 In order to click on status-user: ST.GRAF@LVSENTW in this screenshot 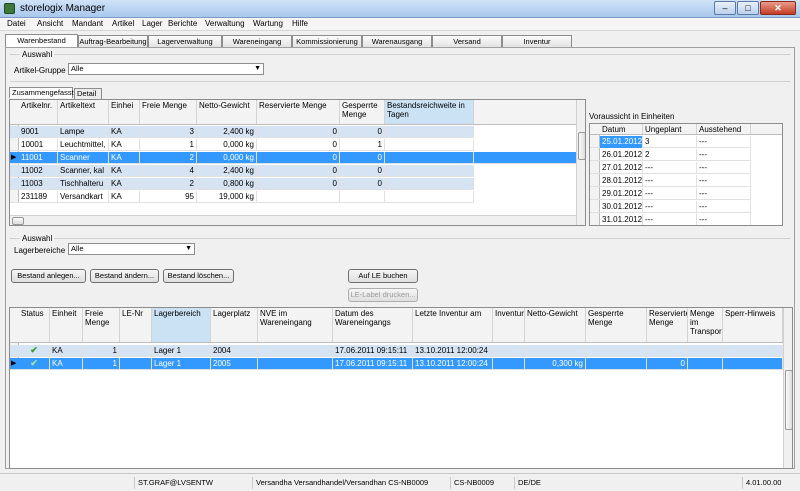, I will do `click(192, 483)`.